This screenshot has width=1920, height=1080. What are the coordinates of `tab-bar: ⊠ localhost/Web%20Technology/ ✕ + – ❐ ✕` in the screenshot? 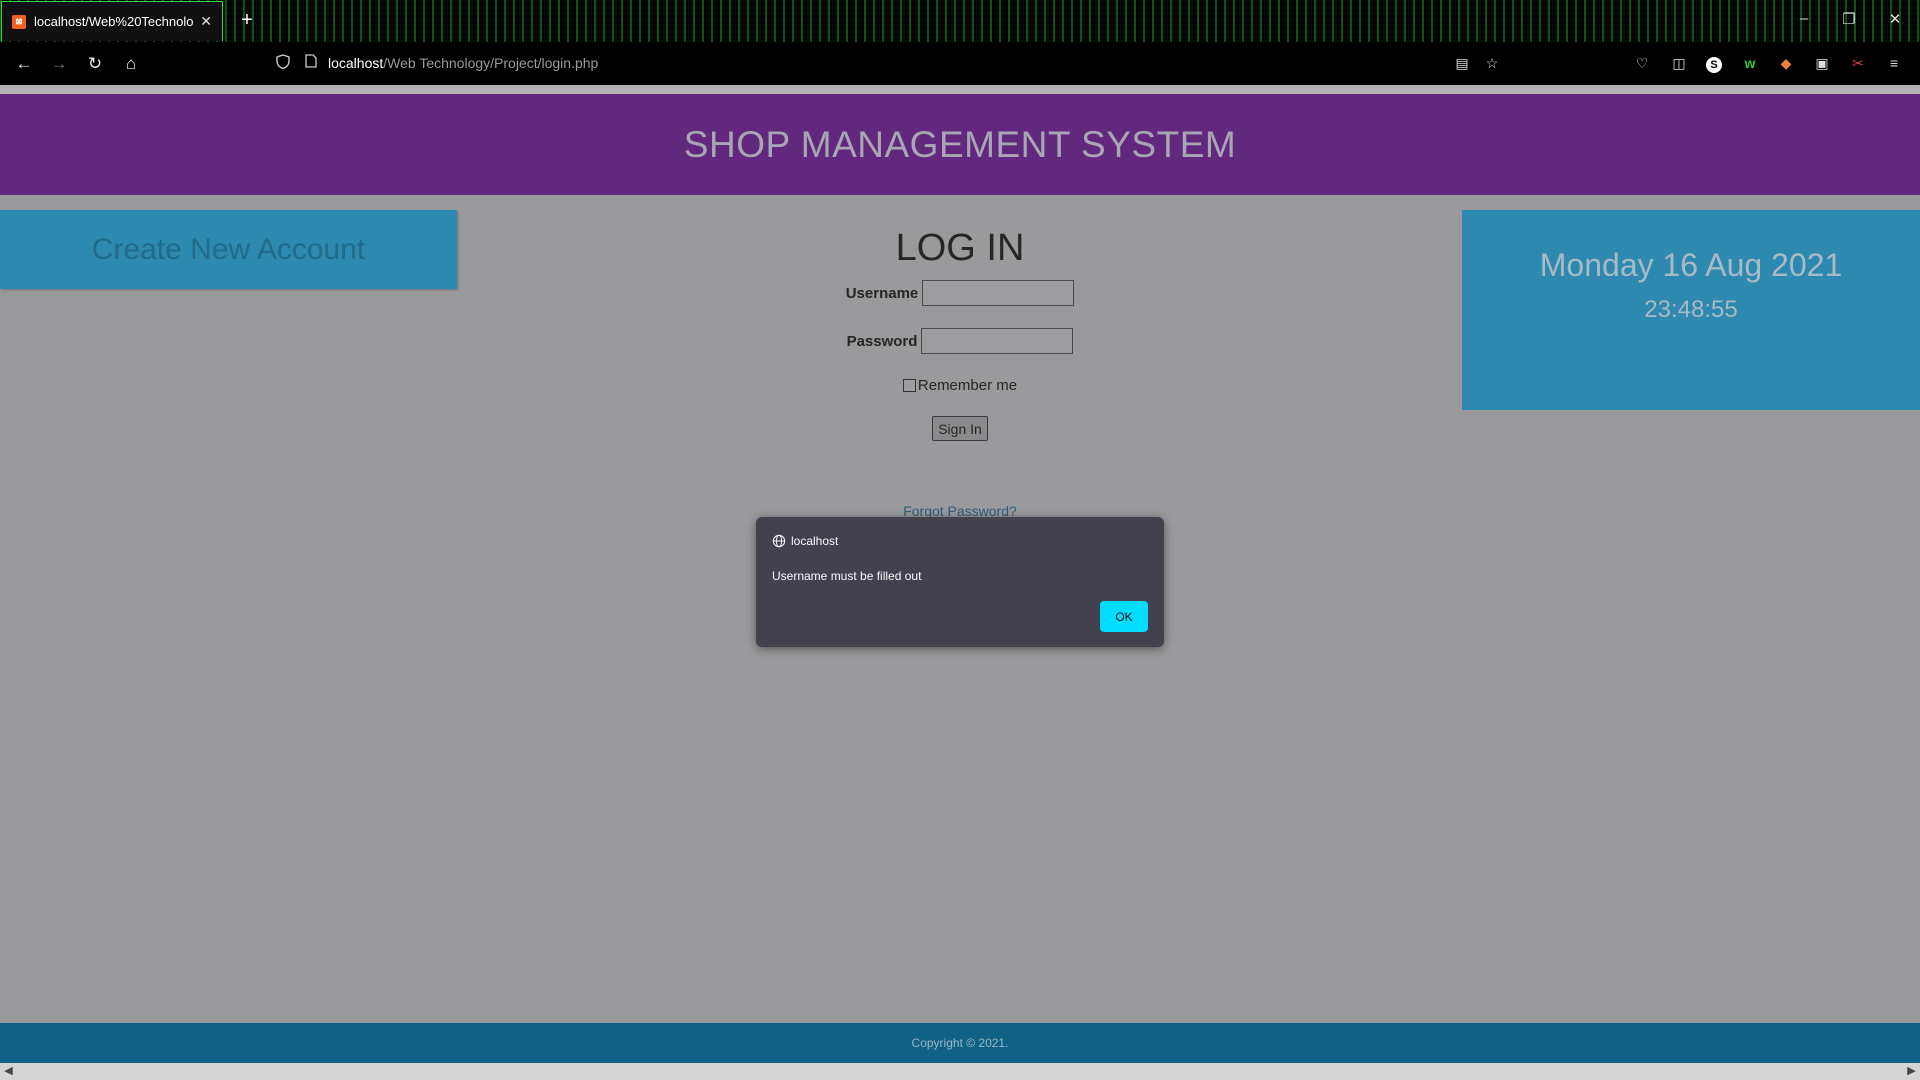 It's located at (960, 21).